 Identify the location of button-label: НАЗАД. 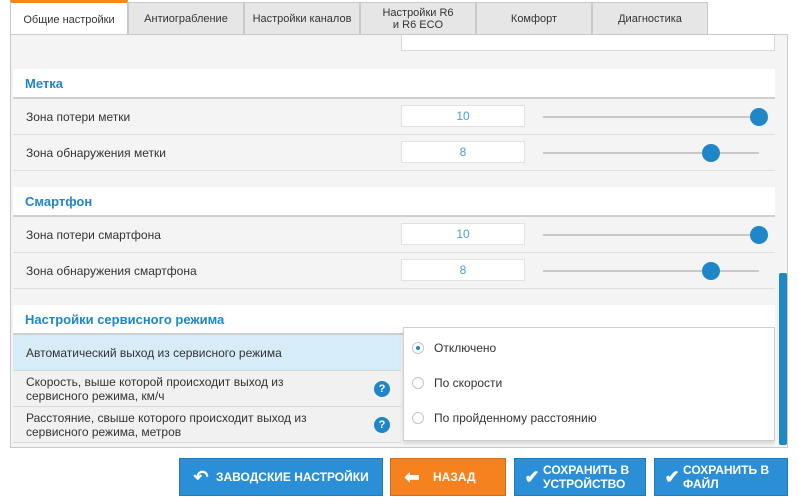
(454, 477).